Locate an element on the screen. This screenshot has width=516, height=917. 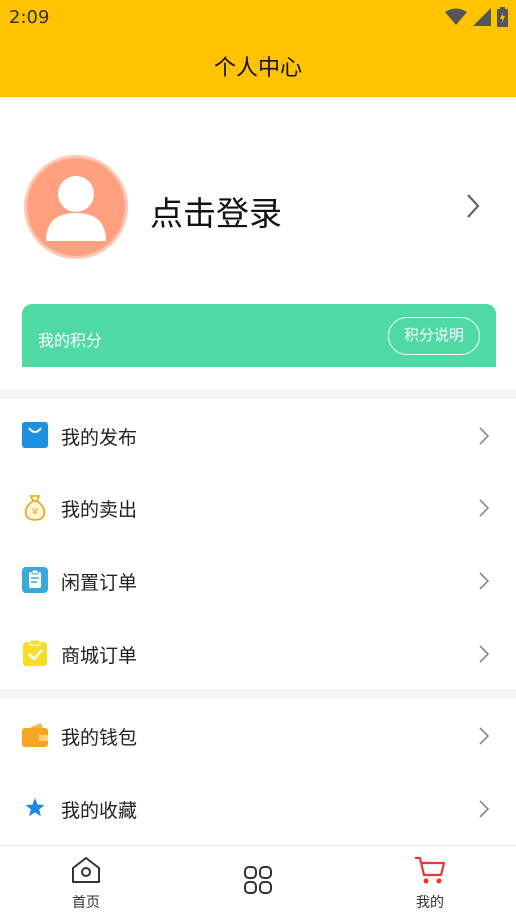
menu-label: 我的卖出 is located at coordinates (99, 510).